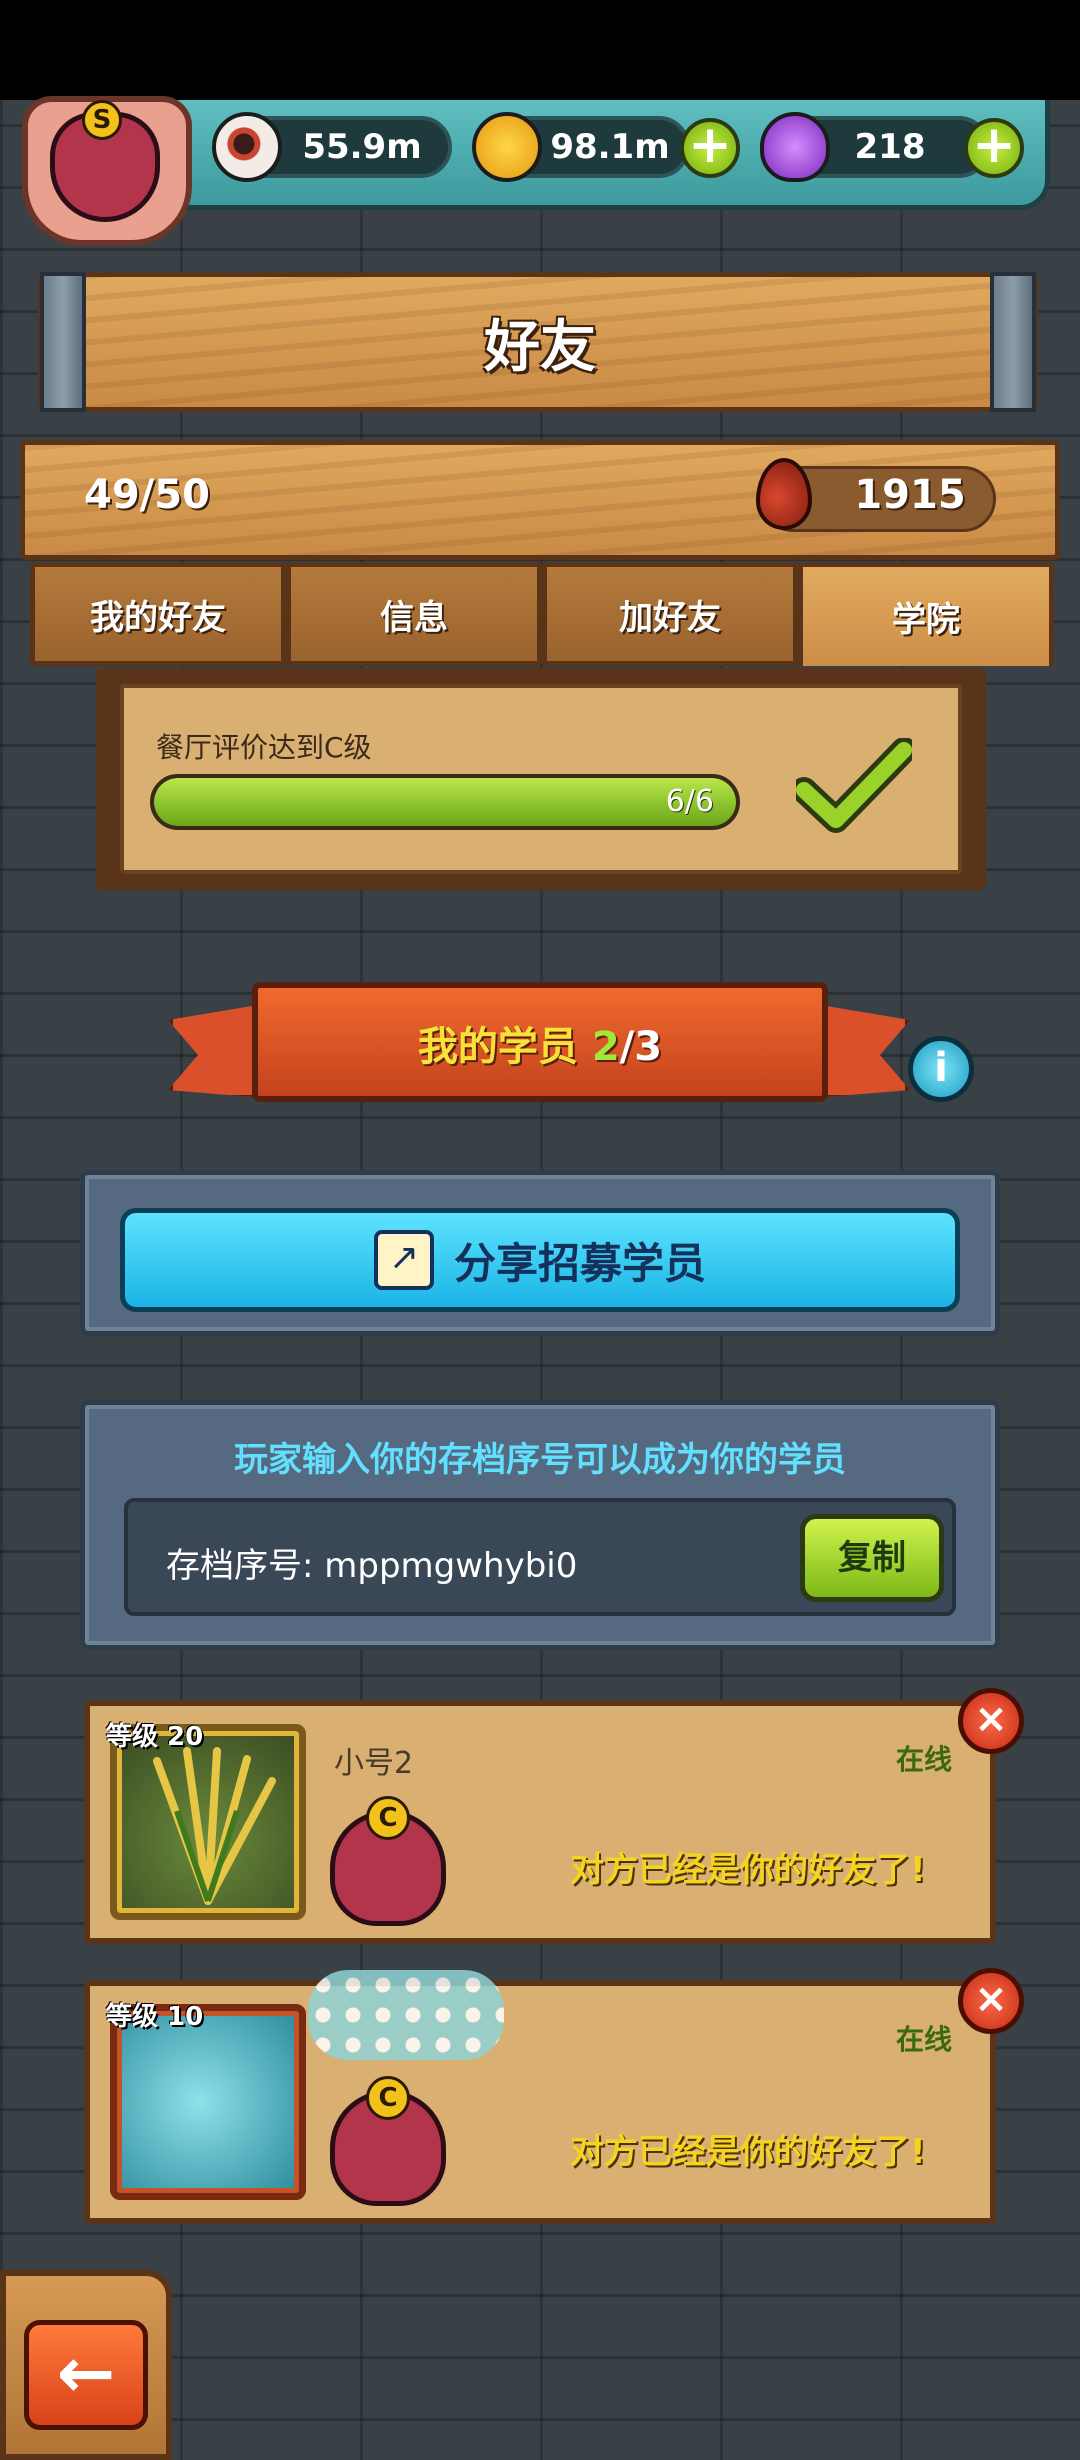 The width and height of the screenshot is (1080, 2460). Describe the element at coordinates (247, 147) in the screenshot. I see `eyeball-icon` at that location.